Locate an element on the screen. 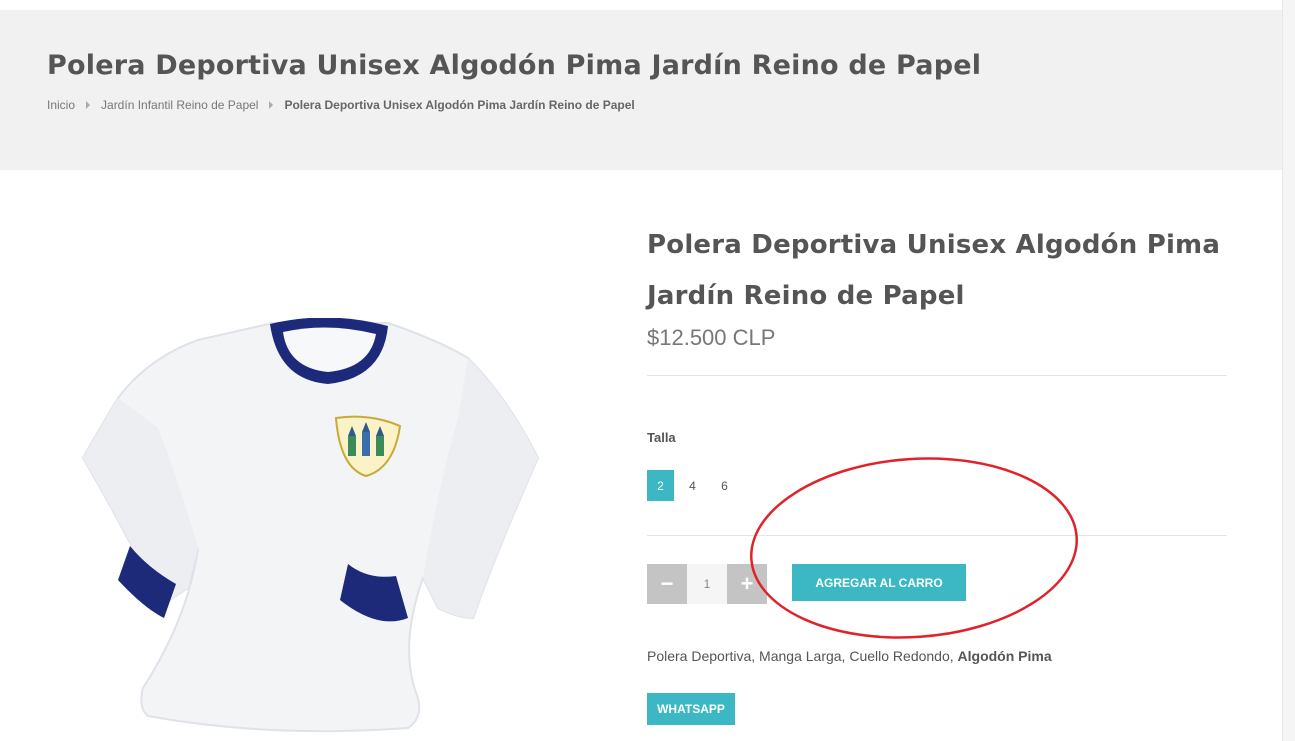 Image resolution: width=1295 pixels, height=741 pixels. divider is located at coordinates (937, 375).